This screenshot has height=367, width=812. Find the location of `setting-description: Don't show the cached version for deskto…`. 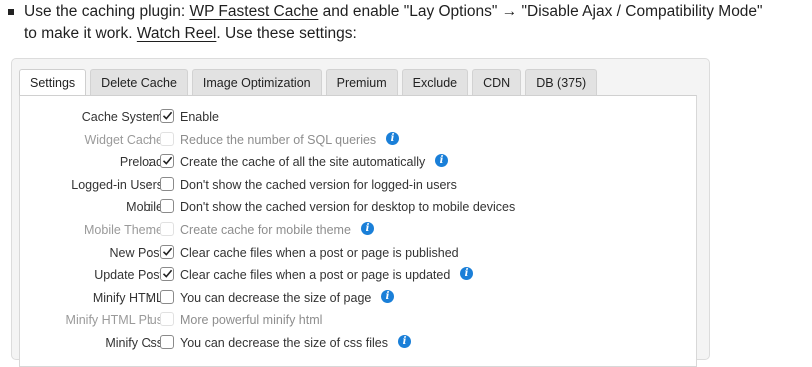

setting-description: Don't show the cached version for deskto… is located at coordinates (348, 207).